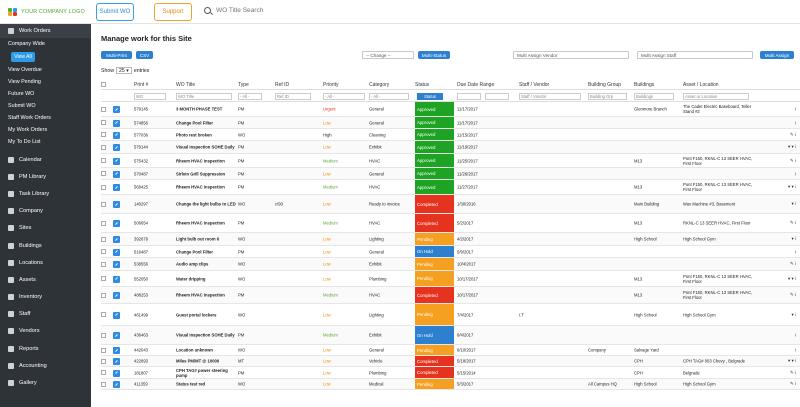  I want to click on sidebar-link-future-wo: Future WO, so click(45, 94).